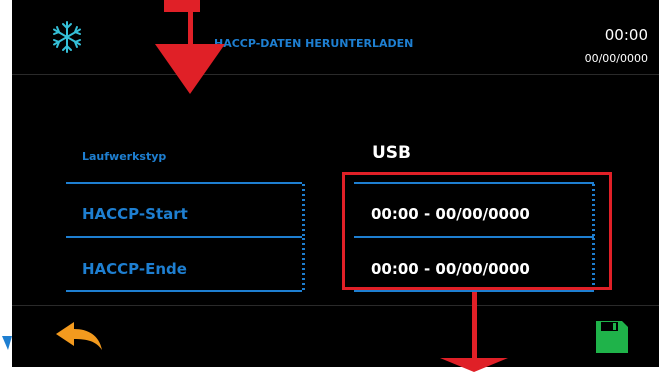  What do you see at coordinates (135, 214) in the screenshot?
I see `haccp-start-label: HACCP-Start` at bounding box center [135, 214].